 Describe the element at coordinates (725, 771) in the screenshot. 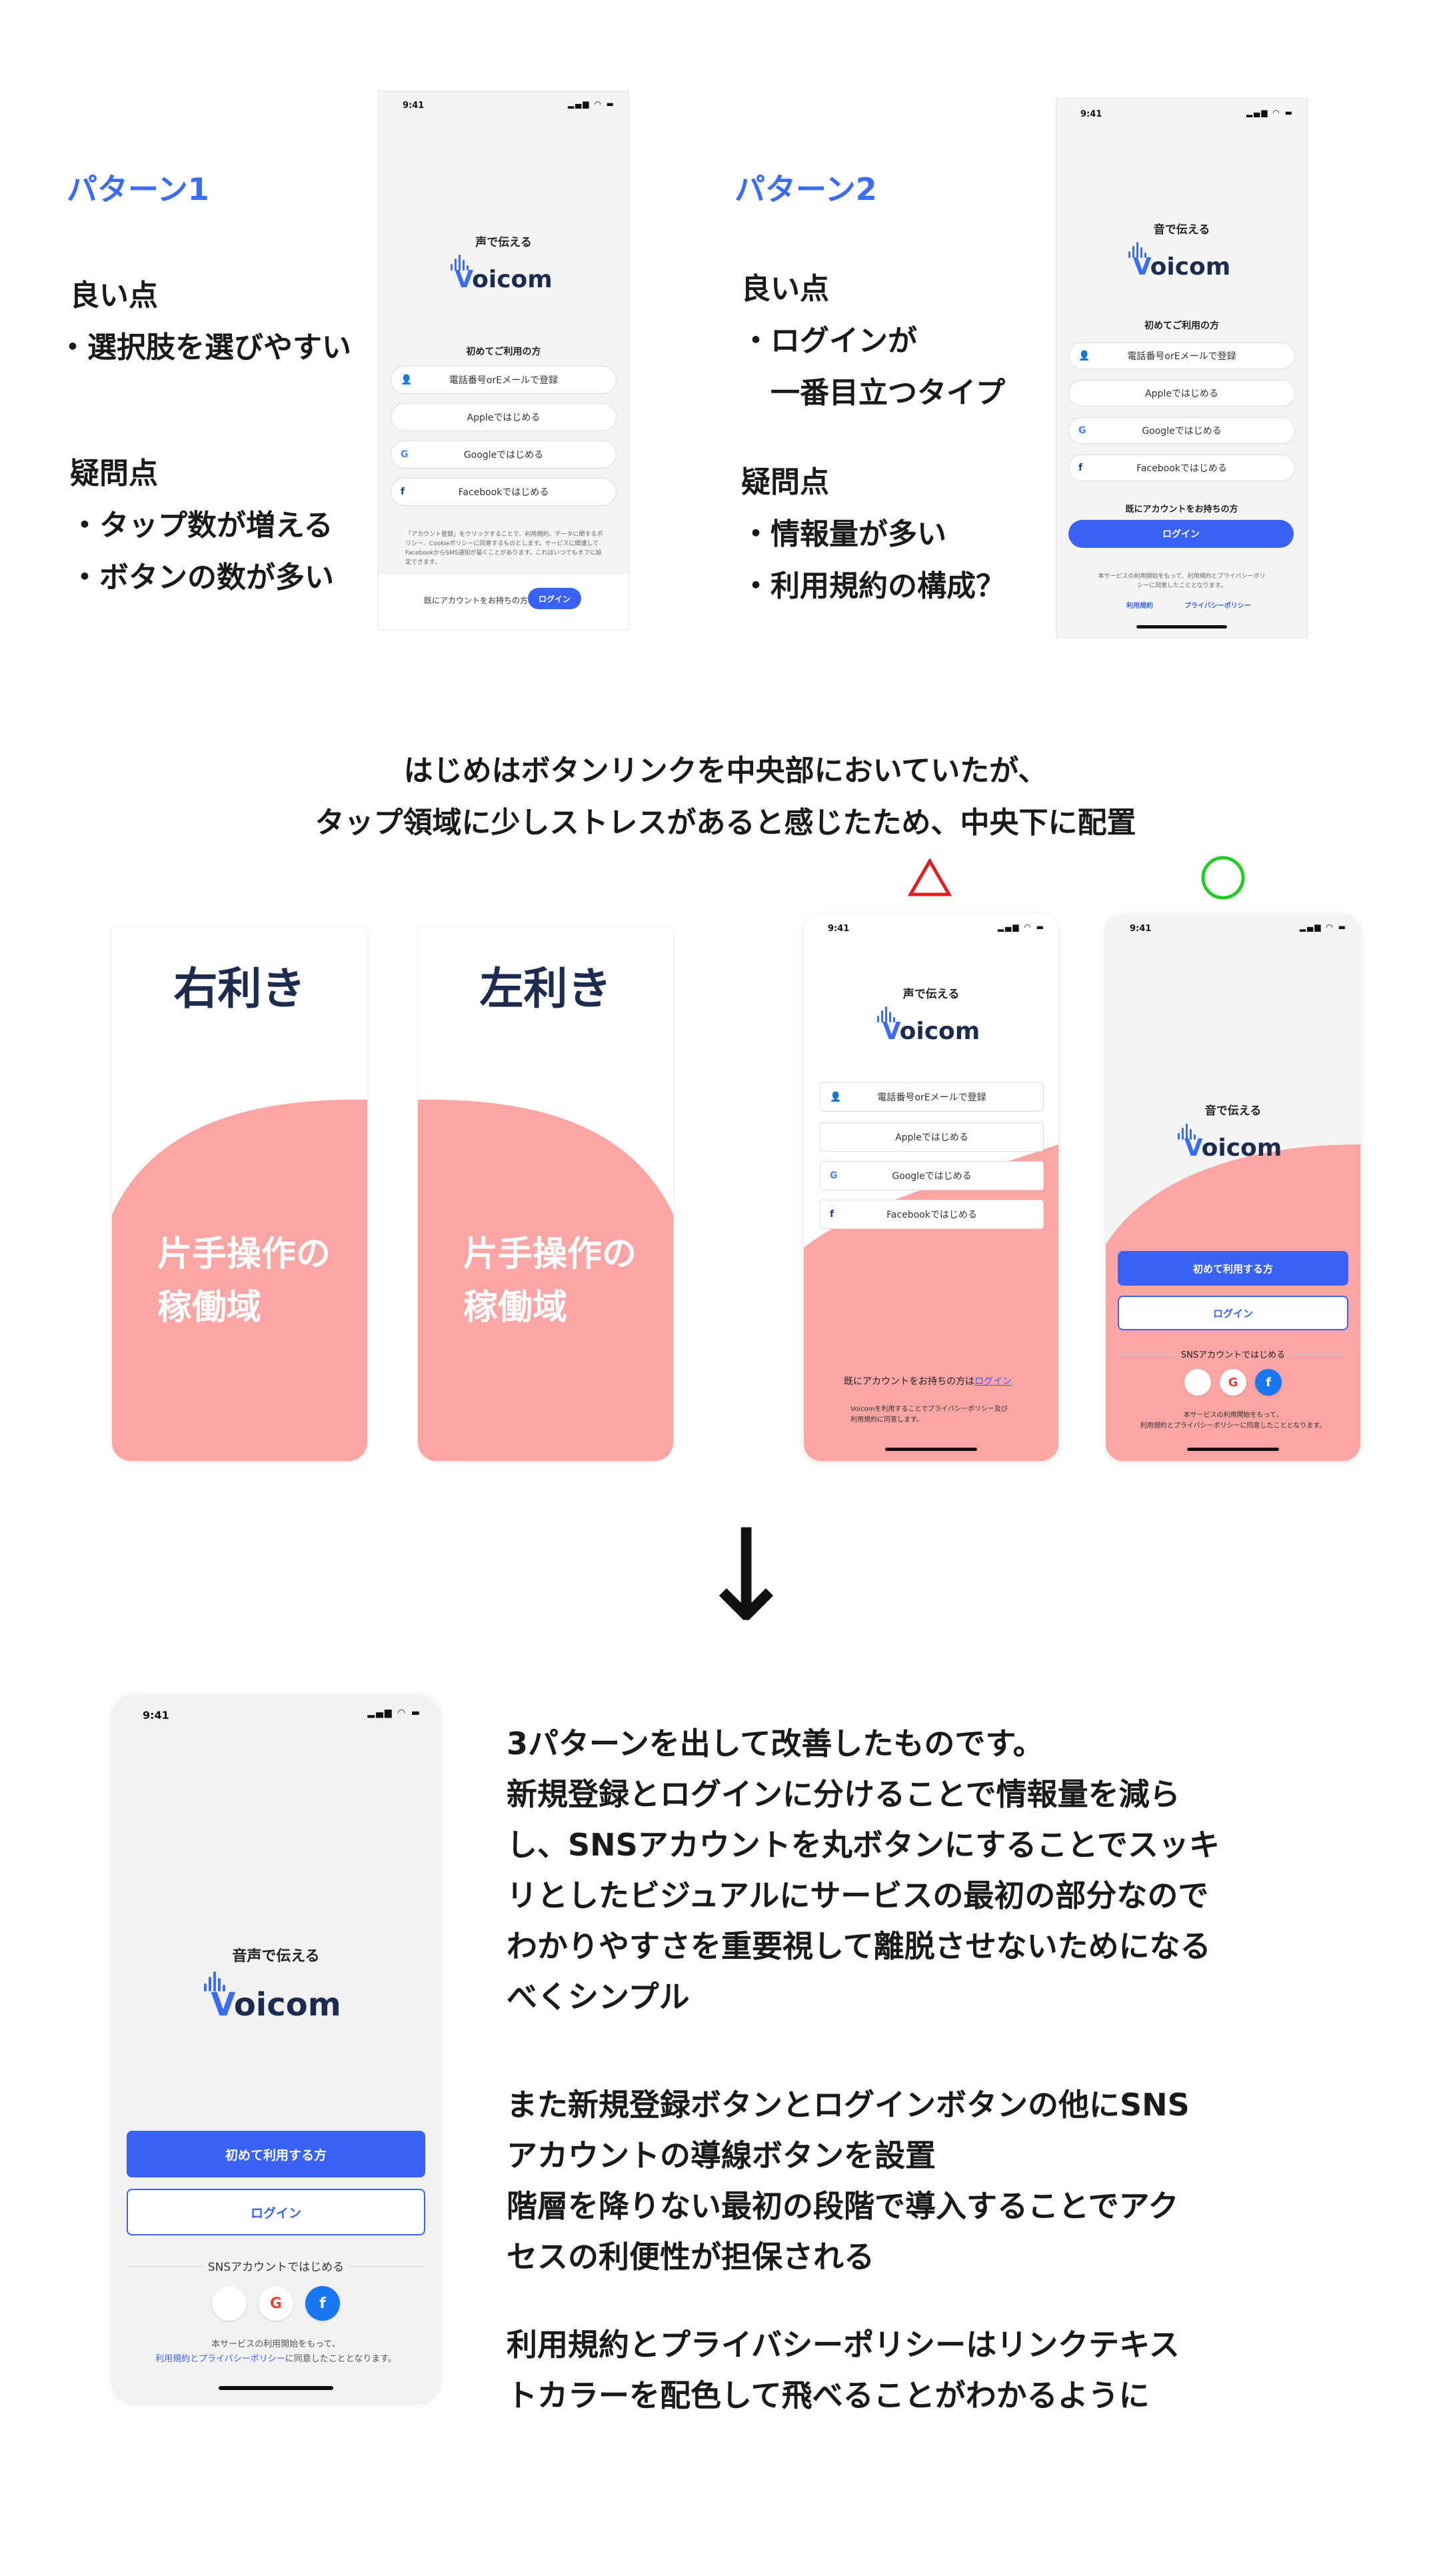

I see `caption-line: はじめはボタンリンクを中央部においていたが、` at that location.